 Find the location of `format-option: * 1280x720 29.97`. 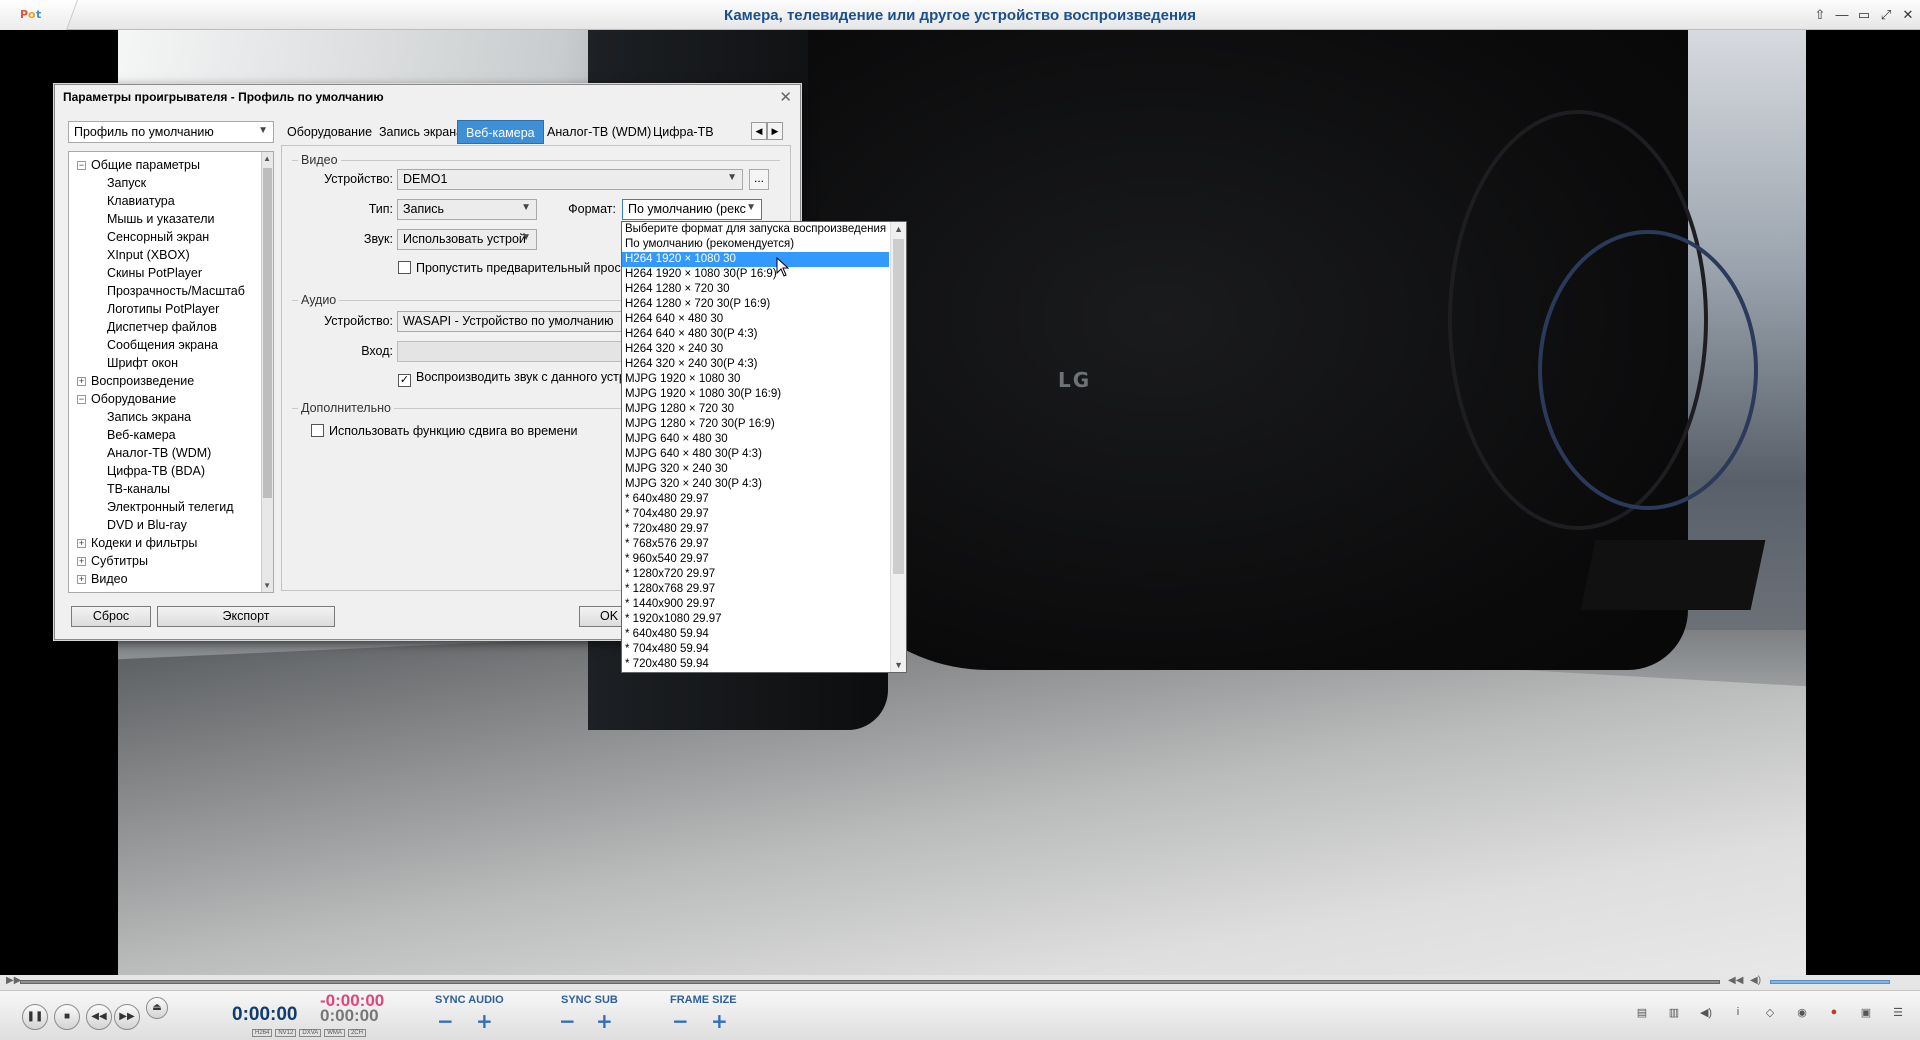

format-option: * 1280x720 29.97 is located at coordinates (764, 574).